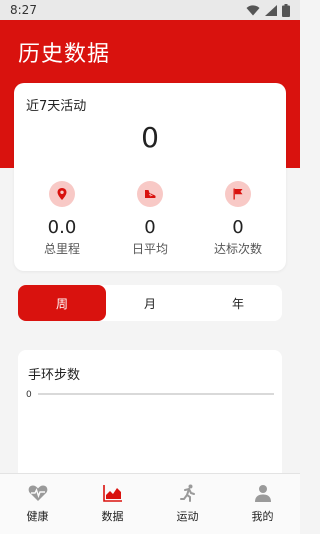  Describe the element at coordinates (238, 303) in the screenshot. I see `tab-year: 年` at that location.